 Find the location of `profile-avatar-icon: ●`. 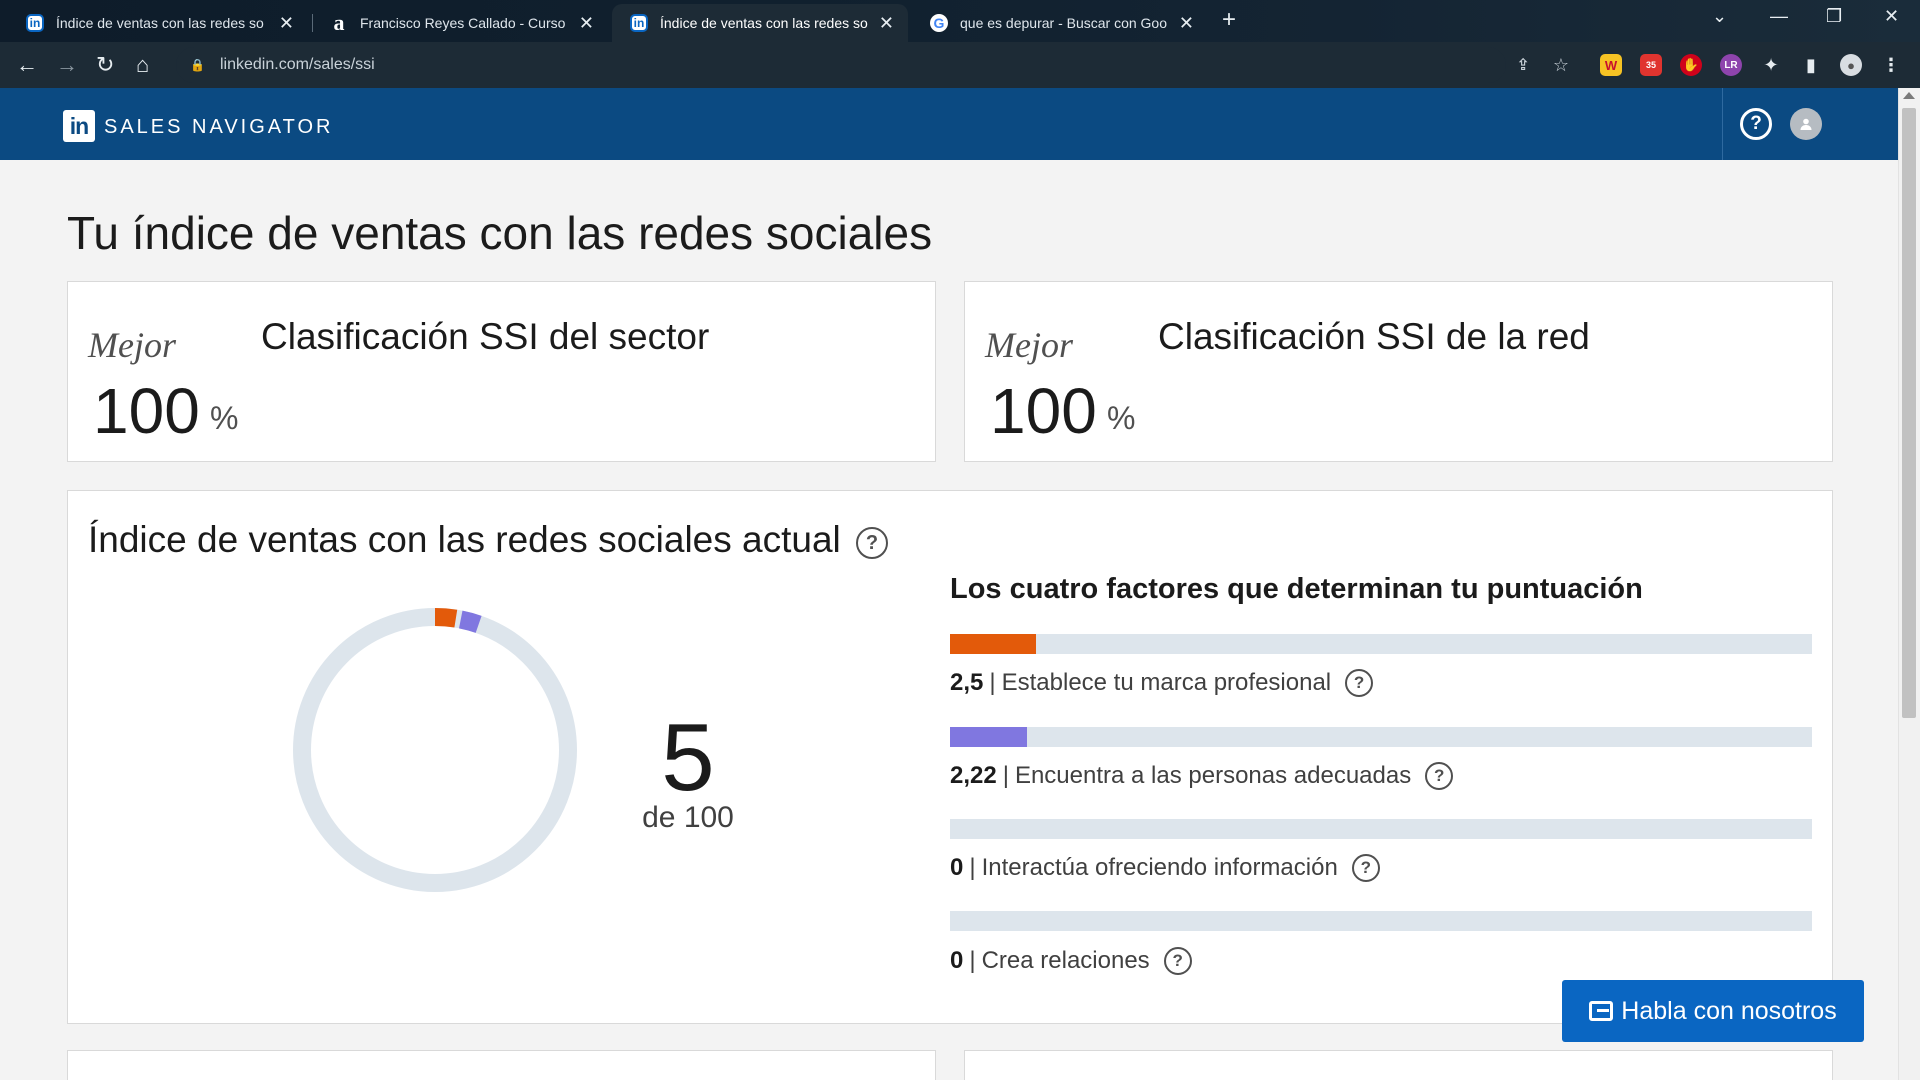

profile-avatar-icon: ● is located at coordinates (1851, 65).